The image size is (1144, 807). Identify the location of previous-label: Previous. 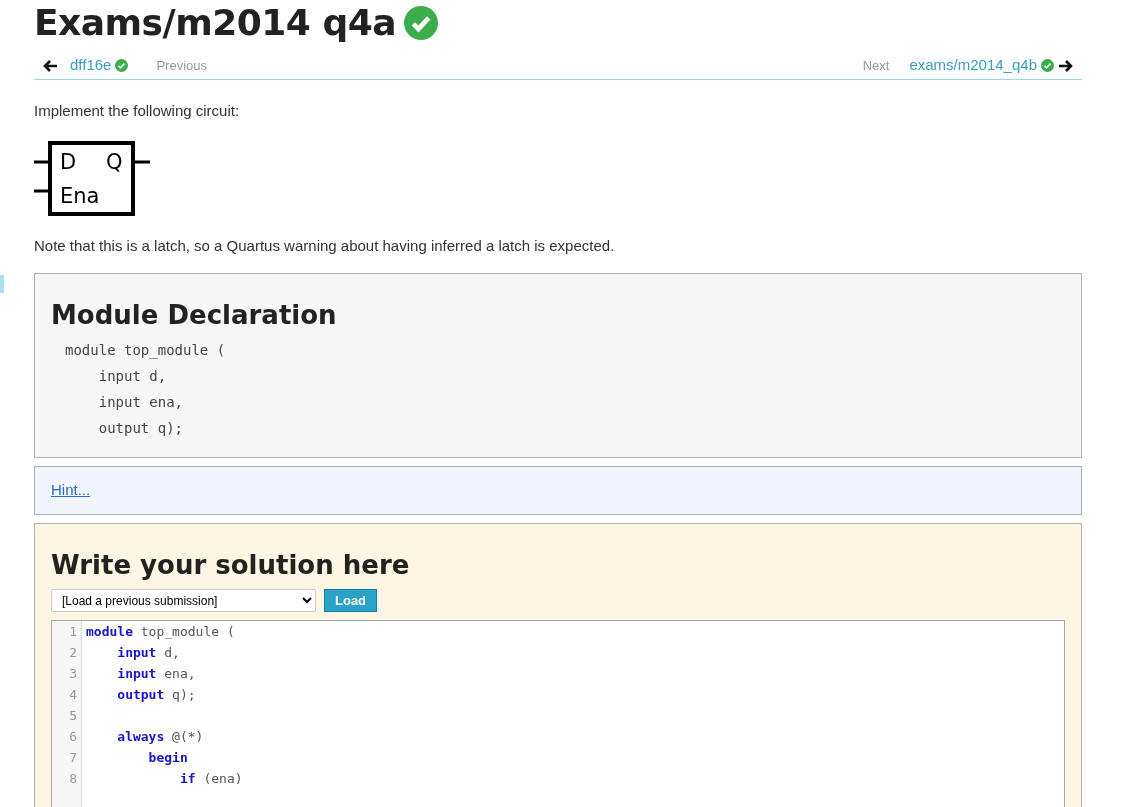
(181, 65).